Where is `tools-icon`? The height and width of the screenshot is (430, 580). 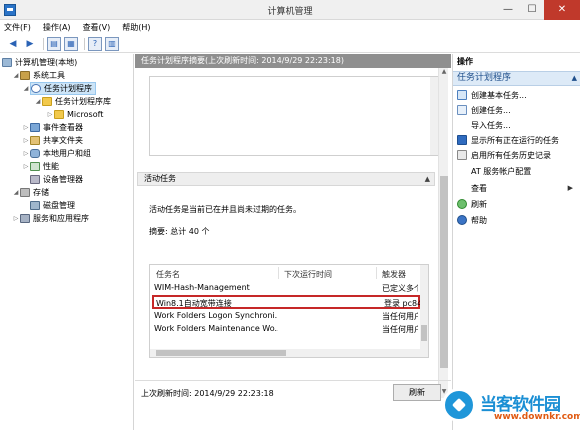 tools-icon is located at coordinates (25, 75).